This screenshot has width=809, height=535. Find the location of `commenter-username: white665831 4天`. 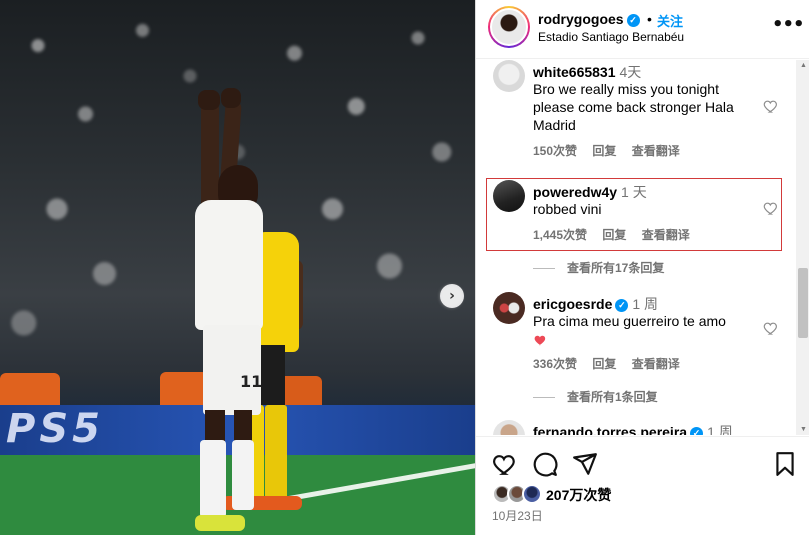

commenter-username: white665831 4天 is located at coordinates (587, 72).